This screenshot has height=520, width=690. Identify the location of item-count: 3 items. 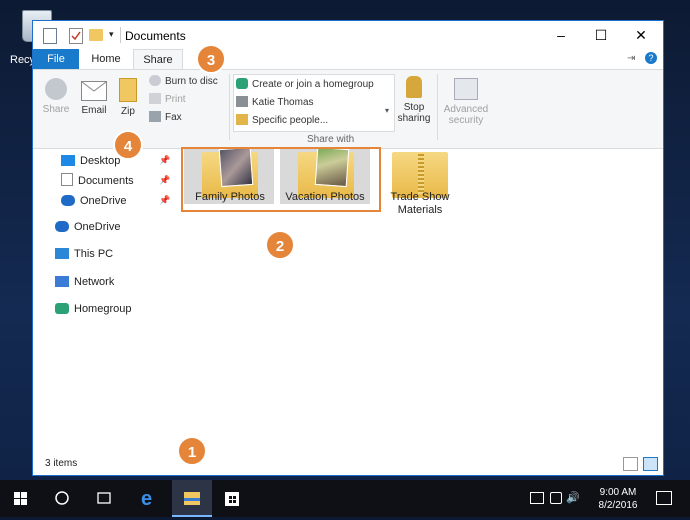
(61, 463).